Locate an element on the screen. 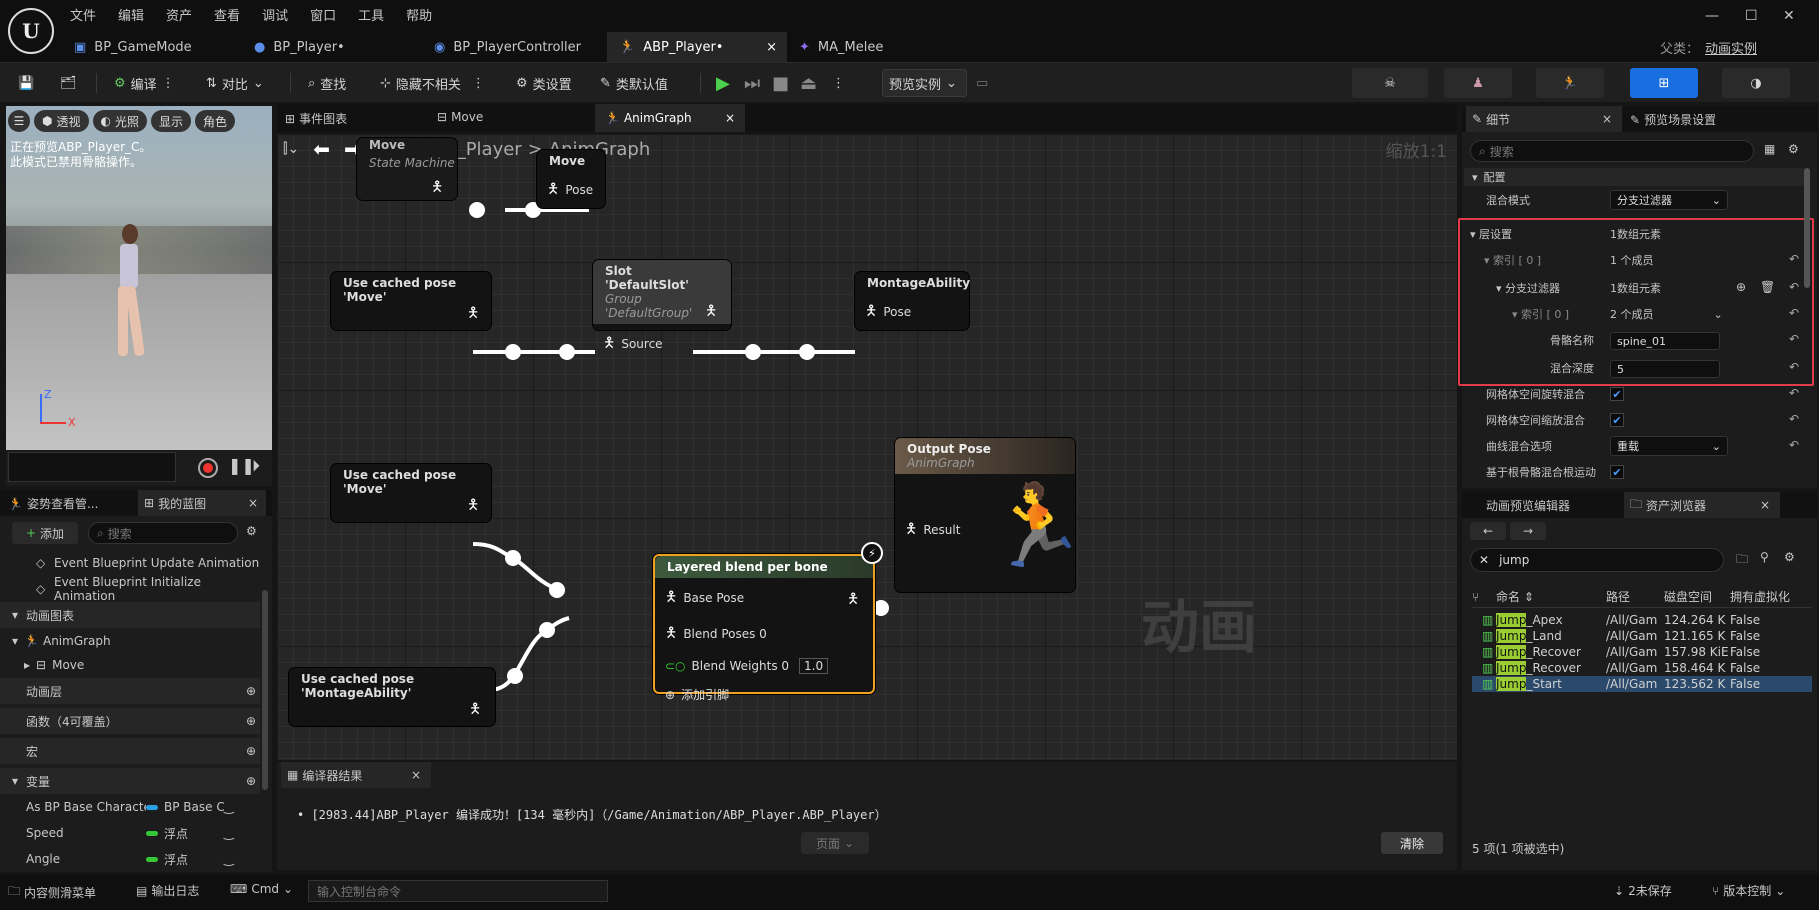 The width and height of the screenshot is (1819, 910). col-name: 命名 ⇕ is located at coordinates (1551, 596).